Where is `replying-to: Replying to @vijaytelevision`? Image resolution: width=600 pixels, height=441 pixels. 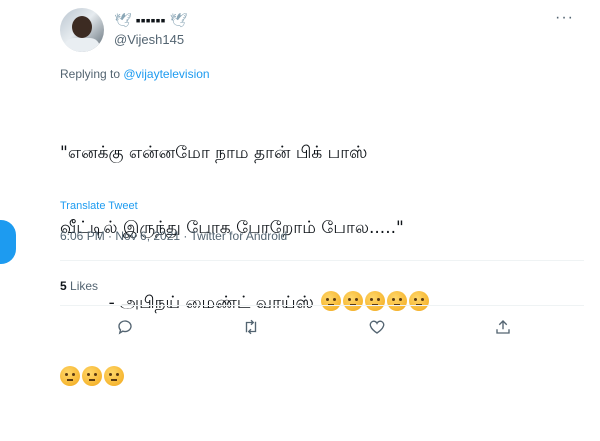
replying-to: Replying to @vijaytelevision is located at coordinates (135, 74).